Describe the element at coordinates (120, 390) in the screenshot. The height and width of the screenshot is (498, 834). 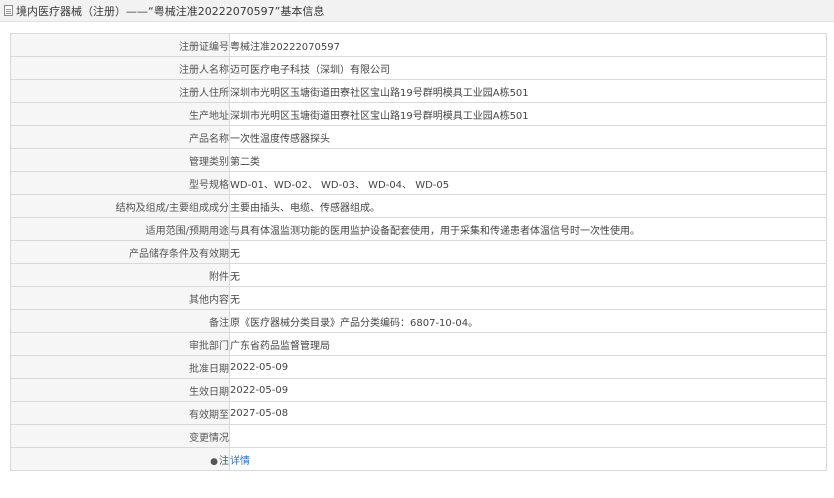
I see `field-label: 生效日期` at that location.